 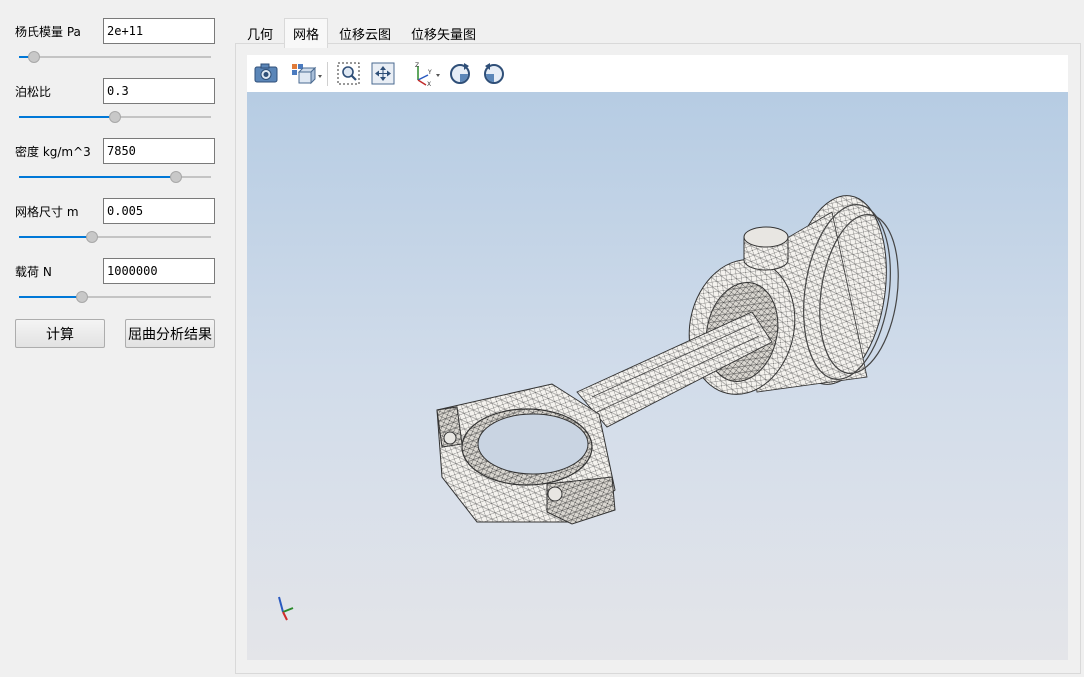 I want to click on youngs-modulus-input, so click(x=159, y=31).